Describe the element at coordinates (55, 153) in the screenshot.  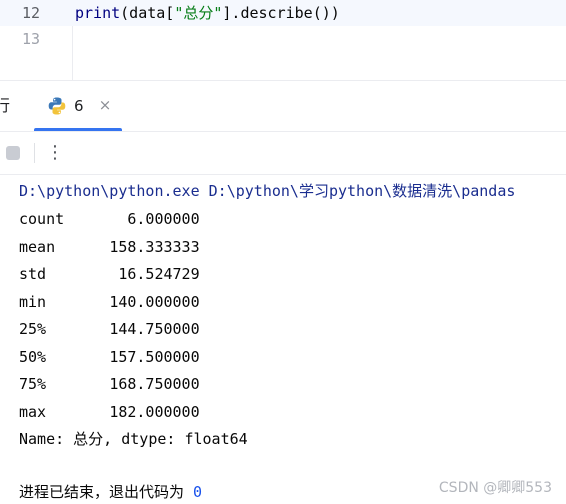
I see `more-vertical-icon: ⋮` at that location.